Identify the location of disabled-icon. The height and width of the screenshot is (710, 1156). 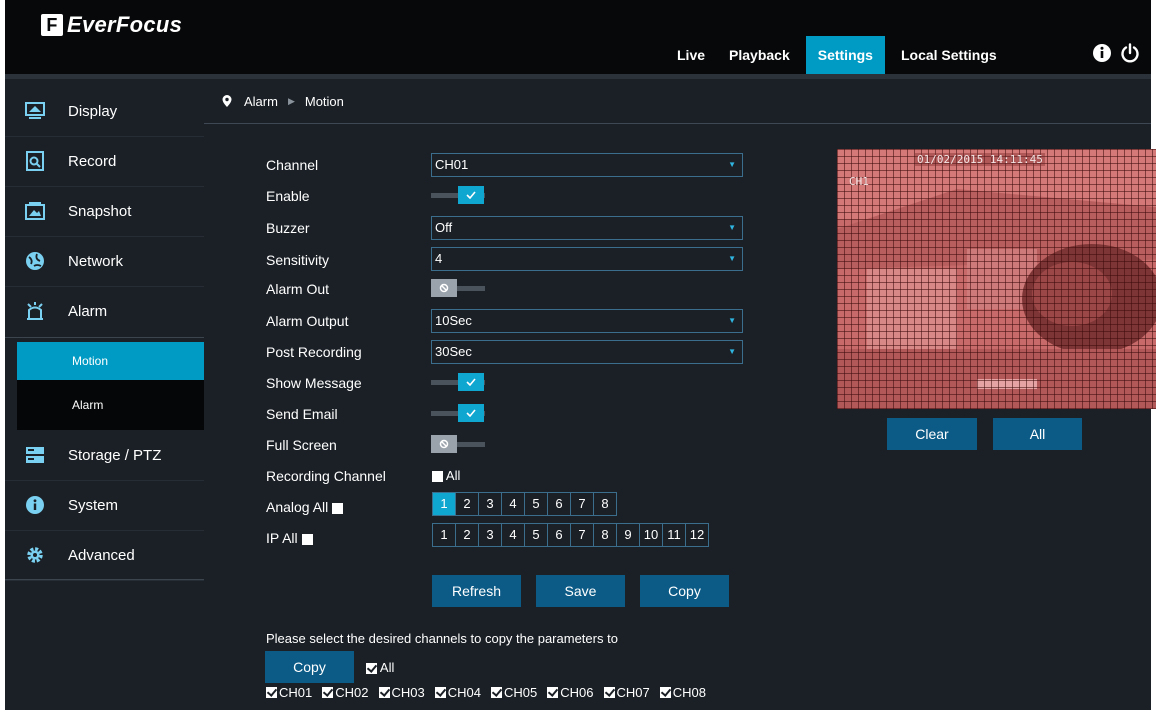
(444, 444).